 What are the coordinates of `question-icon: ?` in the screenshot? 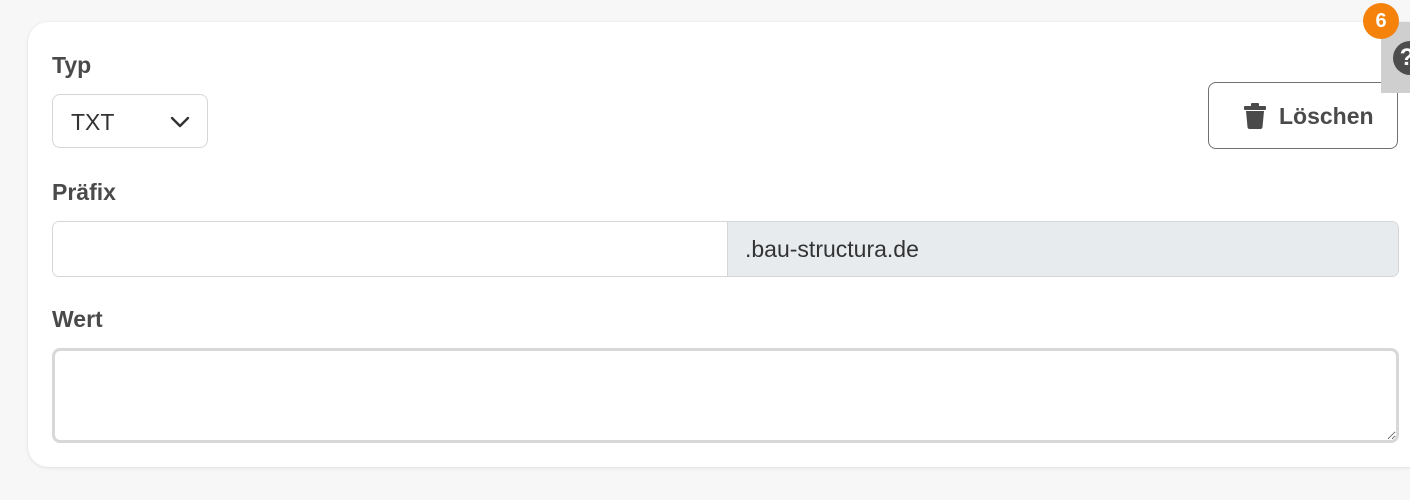 It's located at (1401, 58).